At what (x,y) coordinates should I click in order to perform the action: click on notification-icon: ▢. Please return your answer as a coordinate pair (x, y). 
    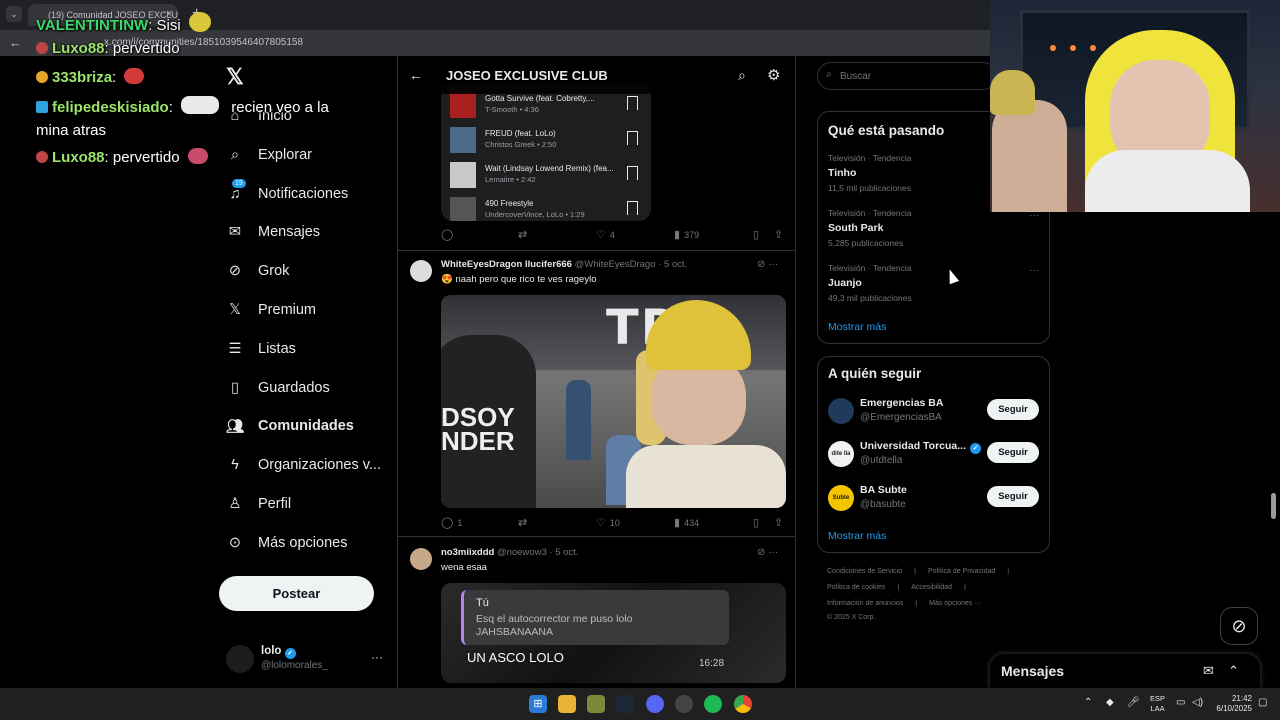
    Looking at the image, I should click on (1262, 702).